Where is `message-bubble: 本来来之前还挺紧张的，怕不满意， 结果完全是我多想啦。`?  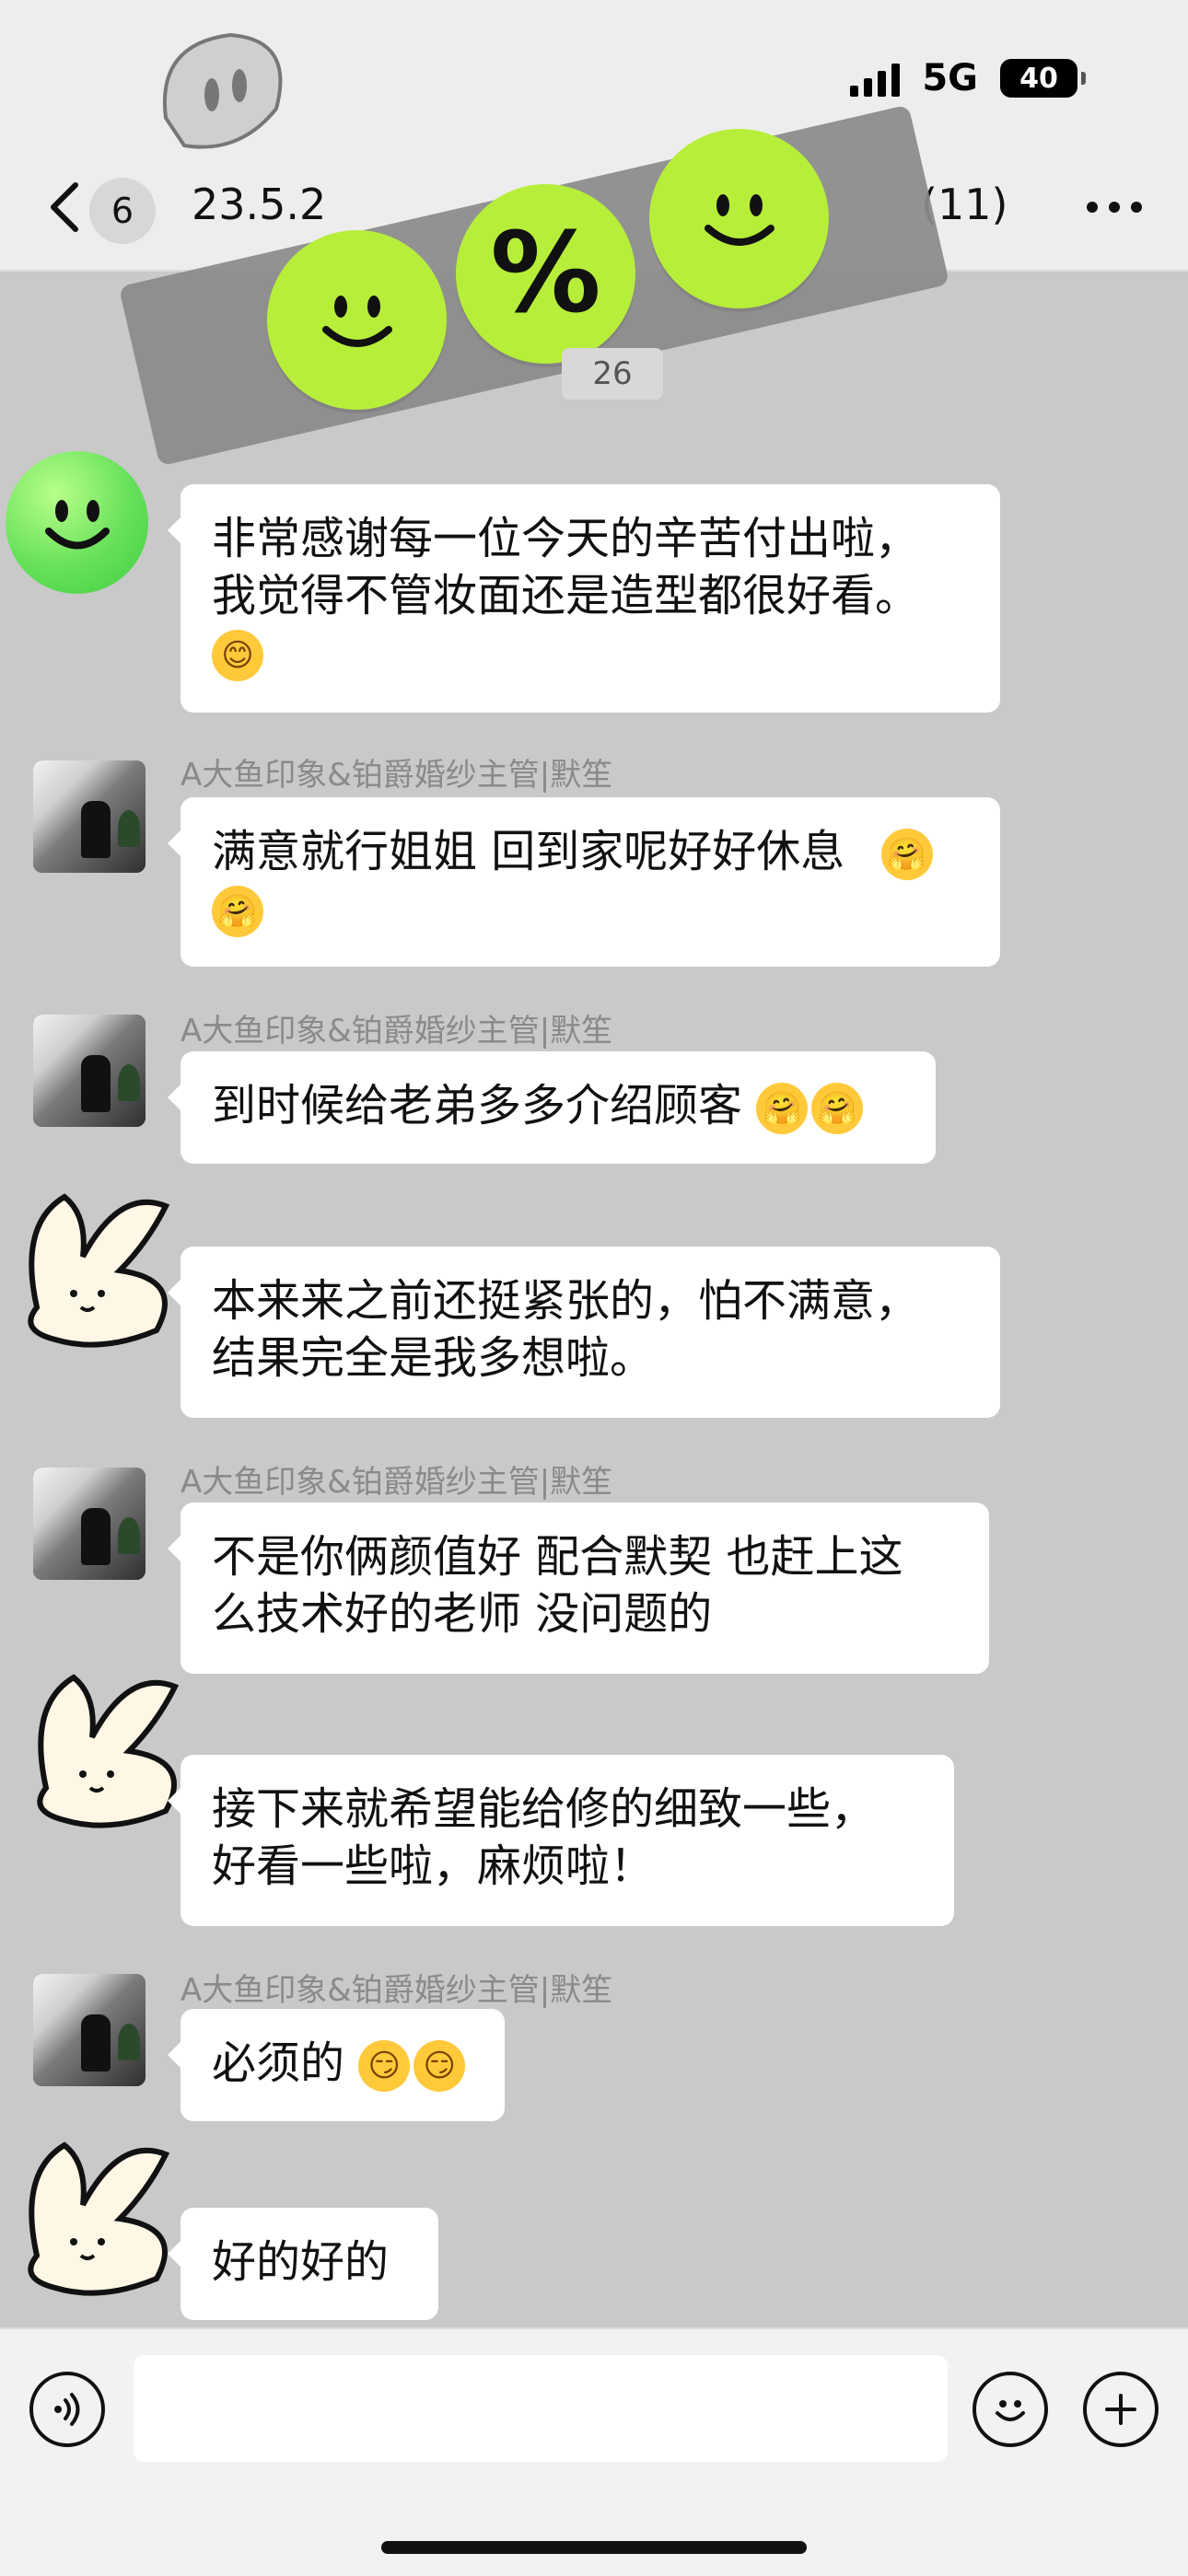
message-bubble: 本来来之前还挺紧张的，怕不满意， 结果完全是我多想啦。 is located at coordinates (584, 1332).